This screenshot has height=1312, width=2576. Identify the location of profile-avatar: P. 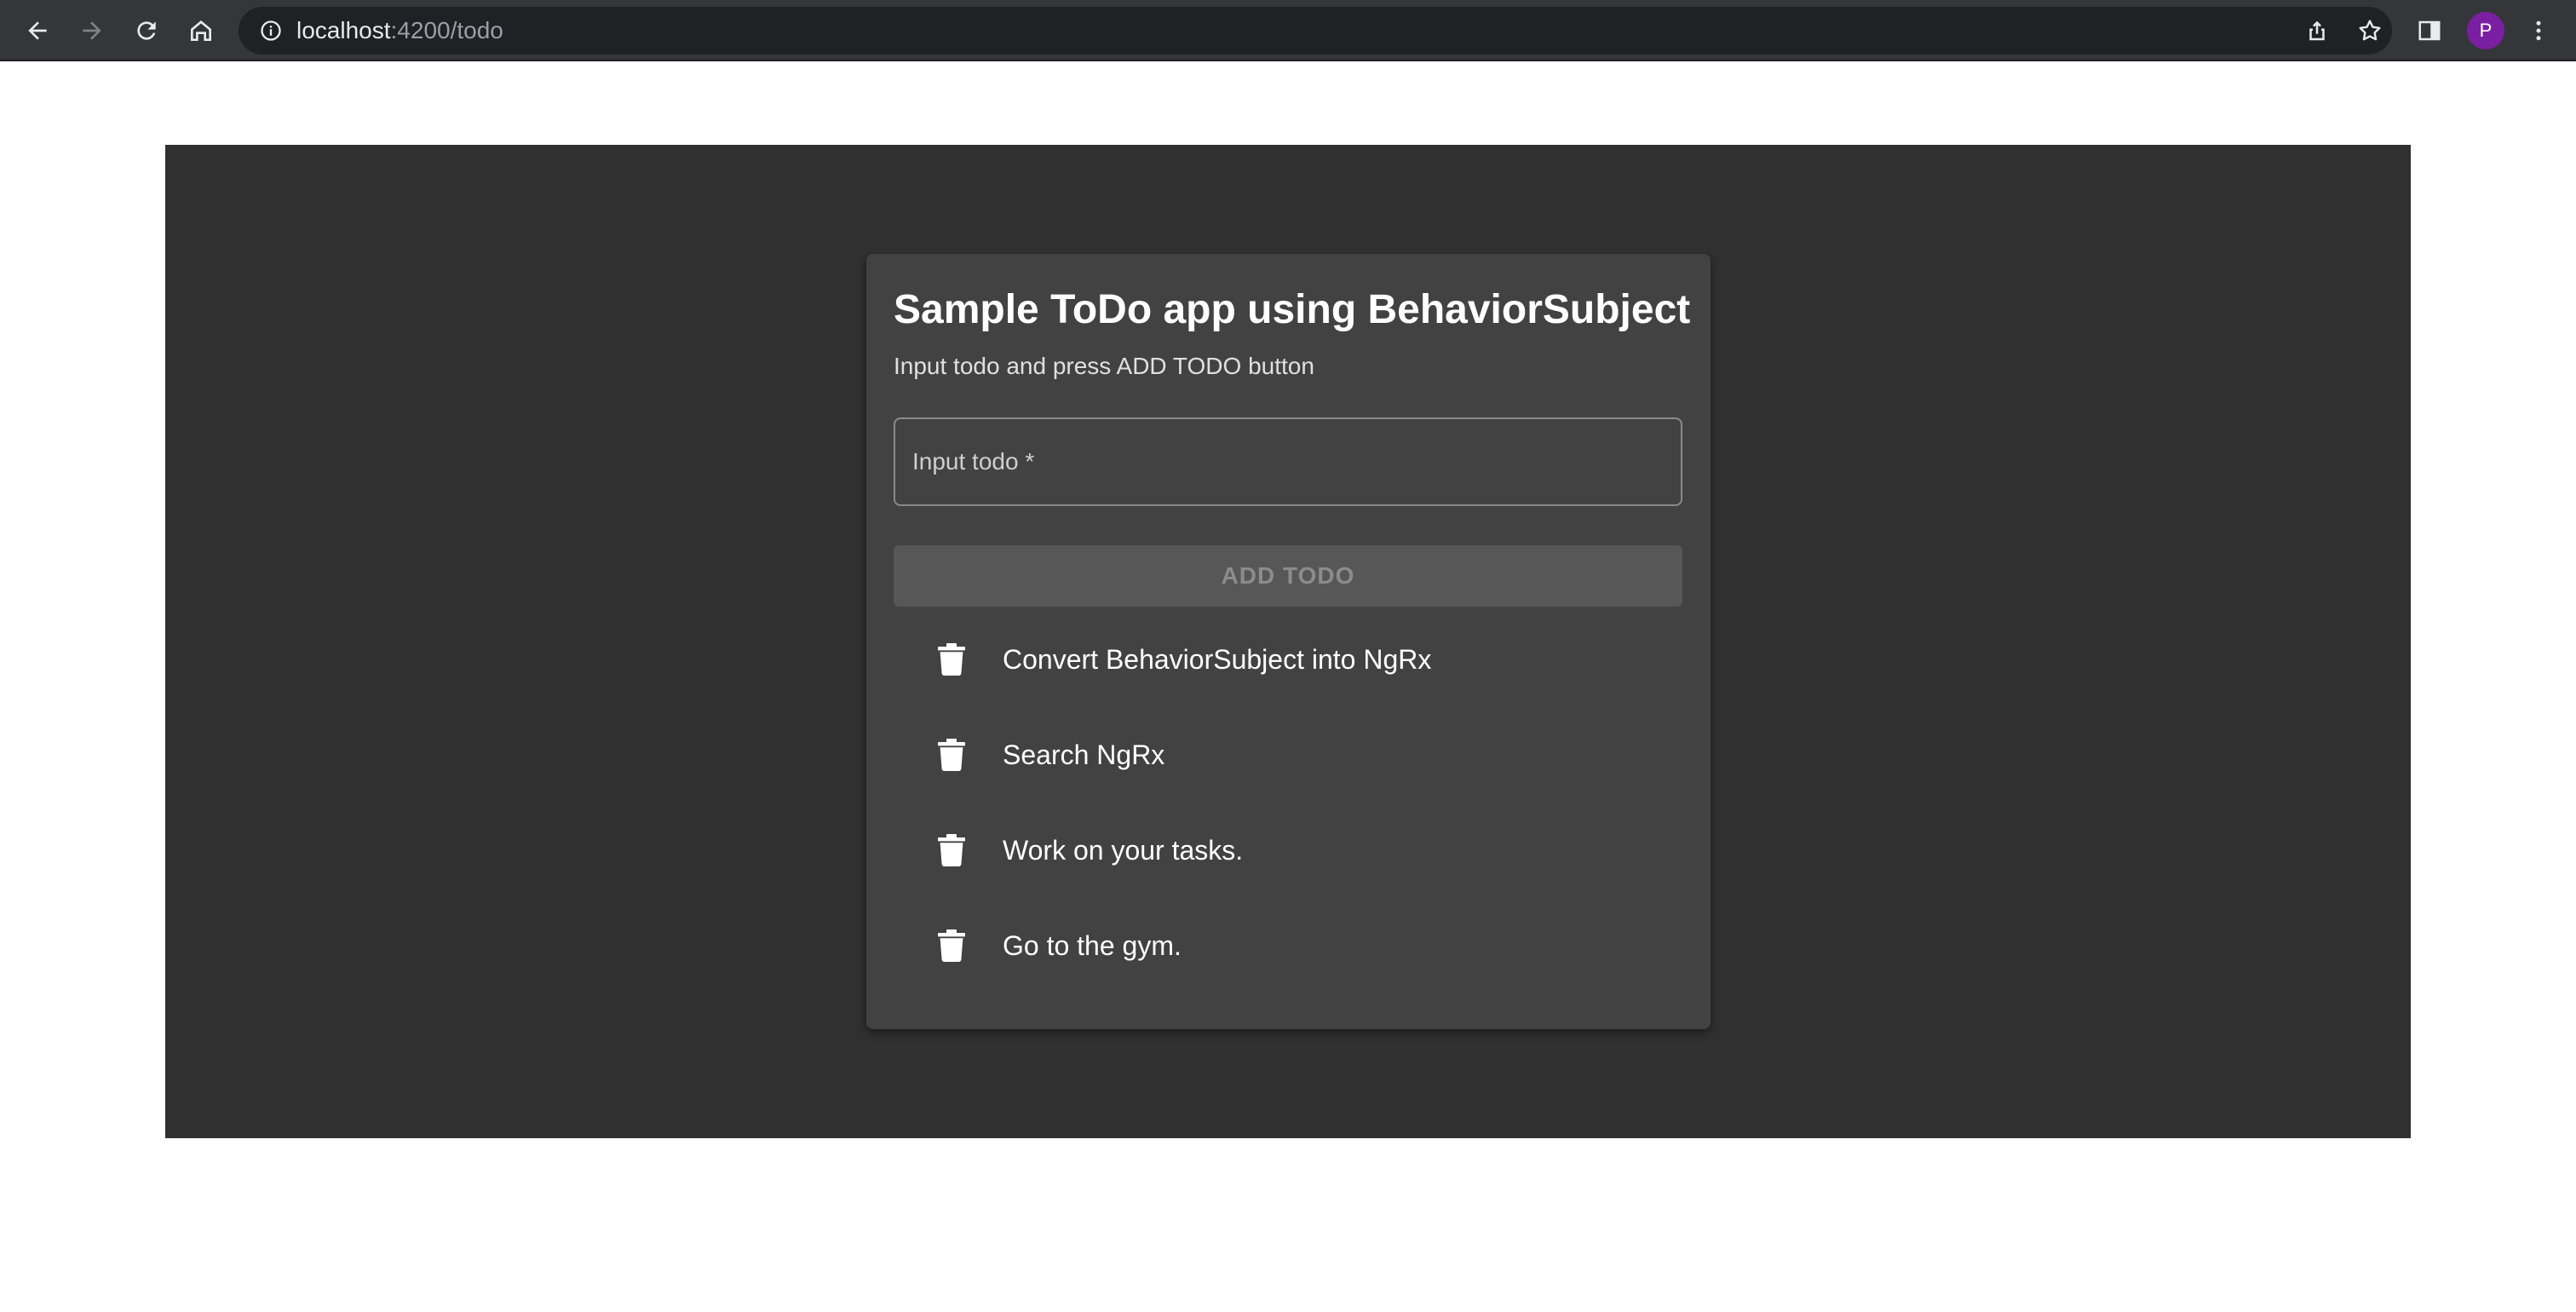
(2485, 30).